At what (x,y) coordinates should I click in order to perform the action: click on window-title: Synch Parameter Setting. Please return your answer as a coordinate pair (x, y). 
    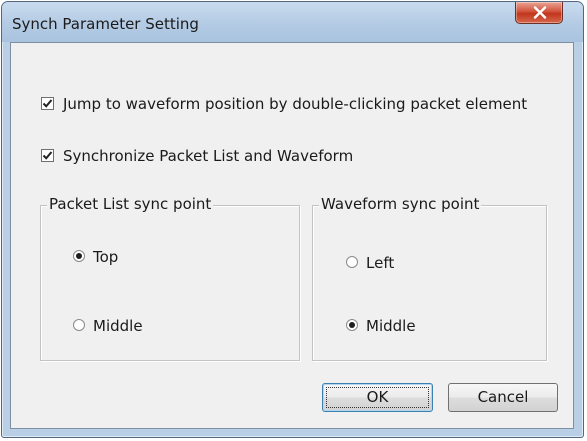
    Looking at the image, I should click on (105, 24).